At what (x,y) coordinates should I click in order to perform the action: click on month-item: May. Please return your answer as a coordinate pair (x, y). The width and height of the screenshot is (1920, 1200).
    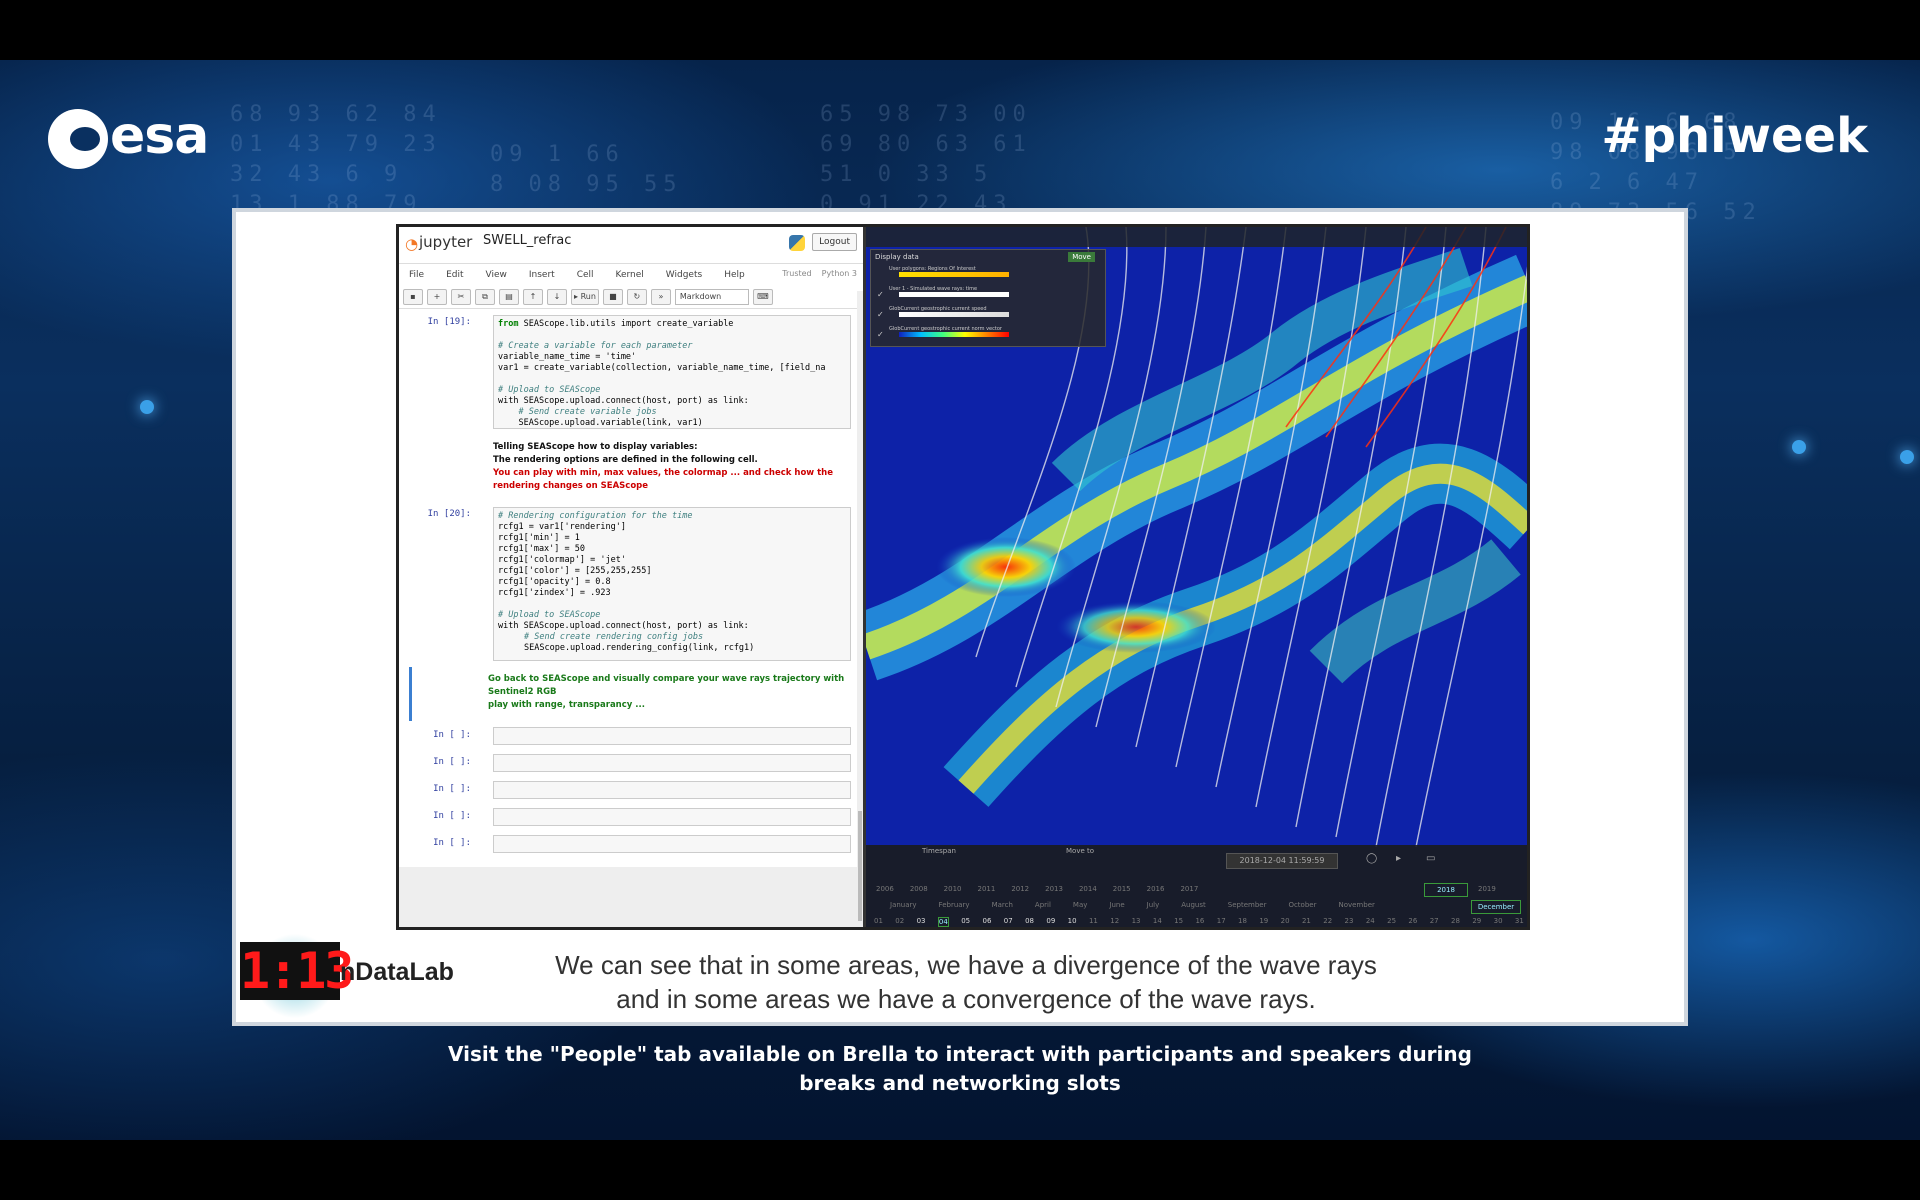
    Looking at the image, I should click on (1080, 905).